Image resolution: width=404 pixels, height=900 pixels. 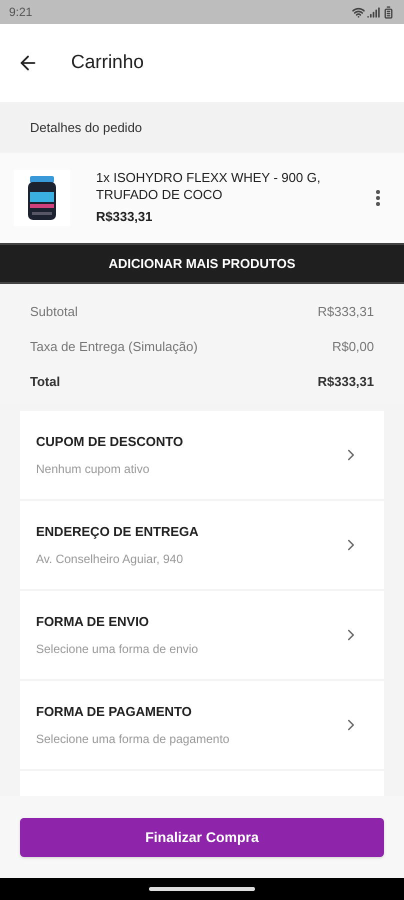 What do you see at coordinates (54, 311) in the screenshot?
I see `summary-label: Subtotal` at bounding box center [54, 311].